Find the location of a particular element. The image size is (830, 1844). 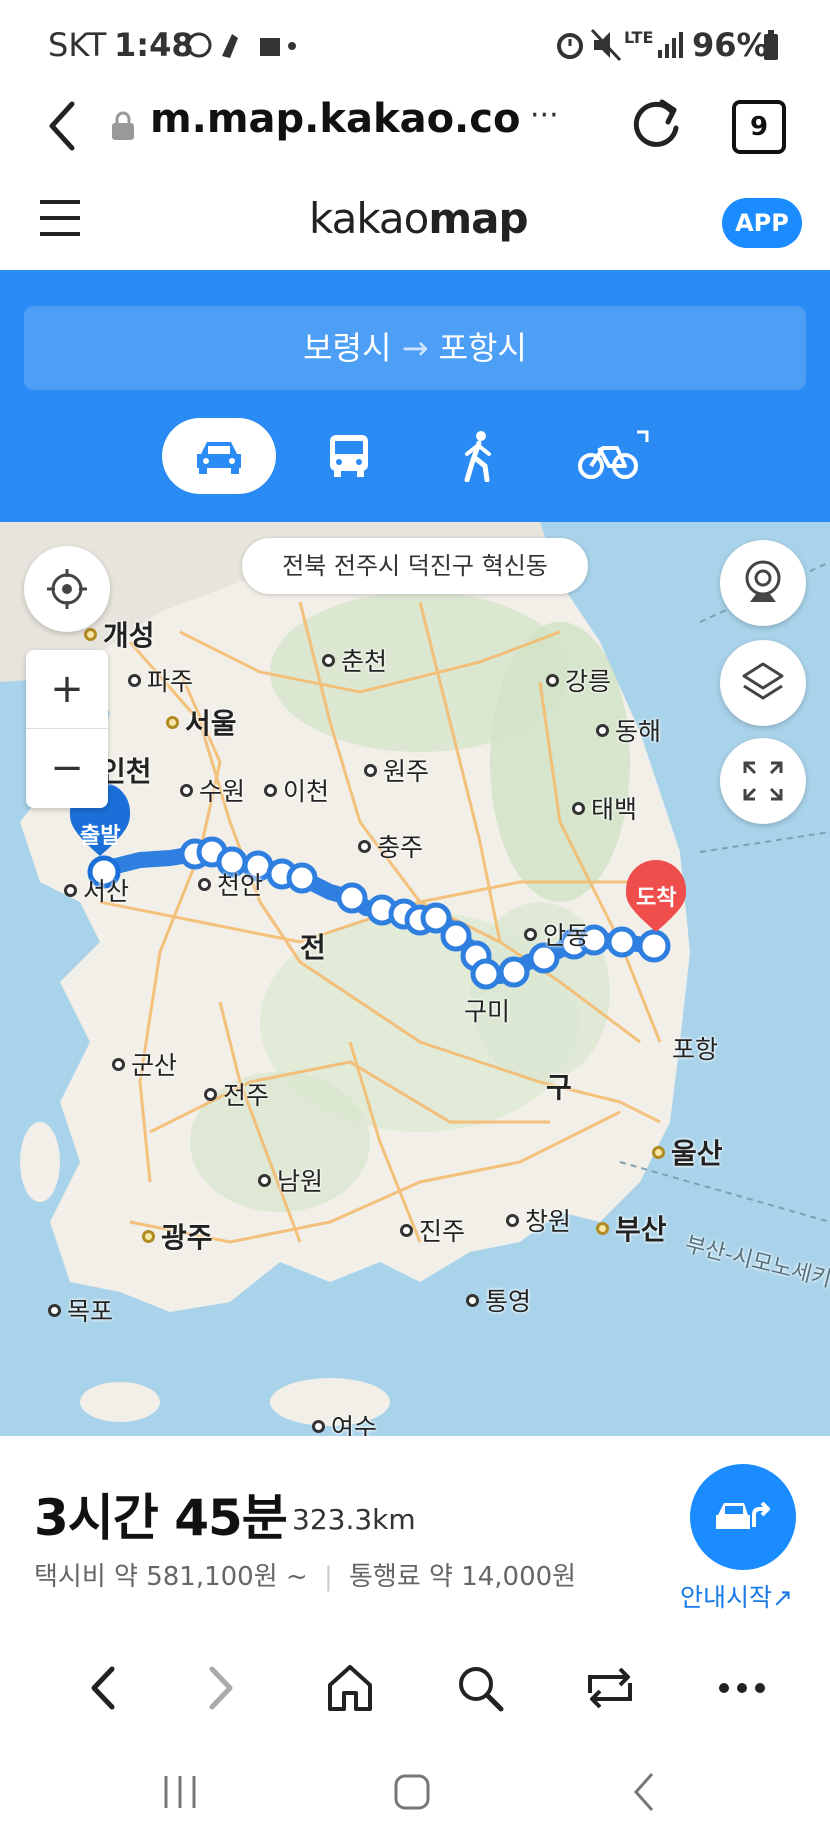

browser-url-bar: m.map.kakao.co ··· 9 is located at coordinates (415, 131).